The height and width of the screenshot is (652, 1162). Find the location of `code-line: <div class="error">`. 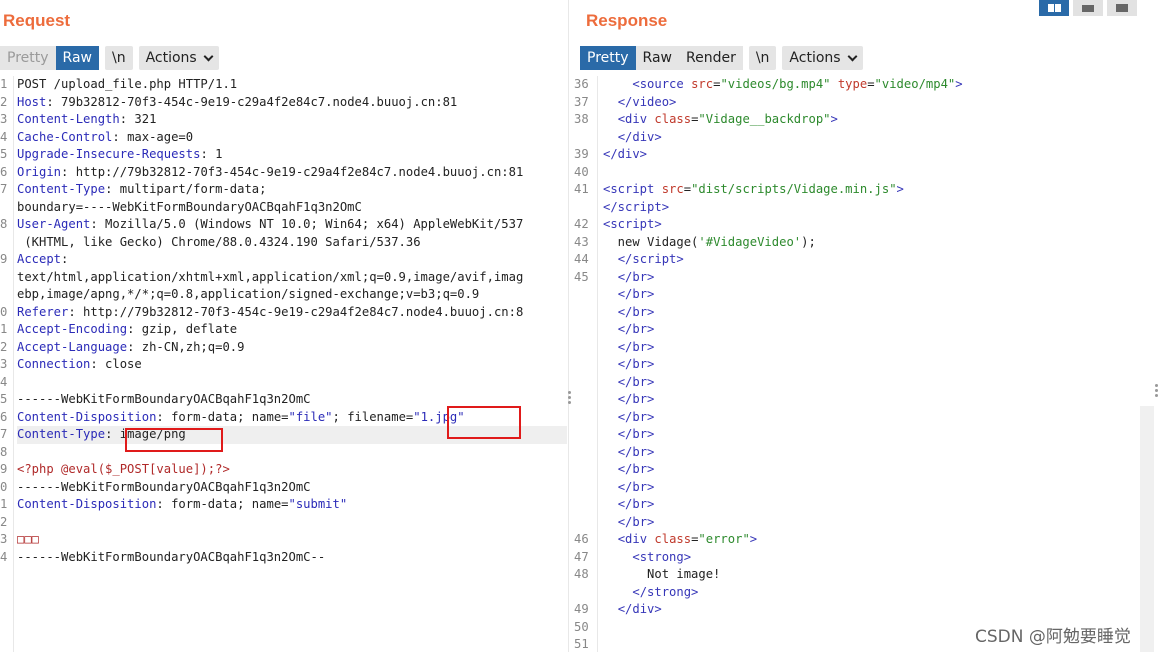

code-line: <div class="error"> is located at coordinates (687, 539).